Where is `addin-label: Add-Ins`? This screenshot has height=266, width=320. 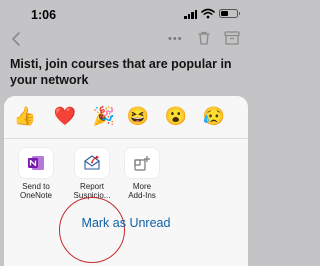 addin-label: Add-Ins is located at coordinates (142, 195).